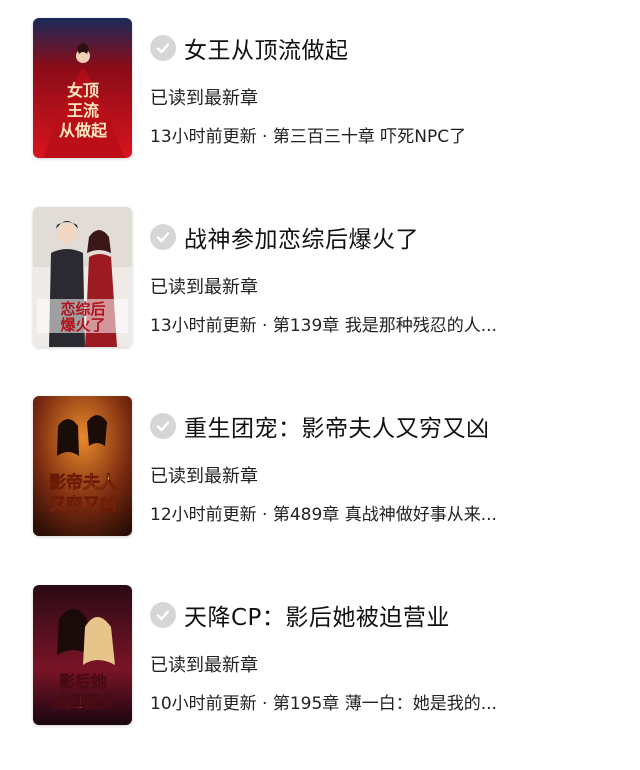 Image resolution: width=640 pixels, height=770 pixels. I want to click on book-title: 战神参加恋综后爆火了, so click(301, 237).